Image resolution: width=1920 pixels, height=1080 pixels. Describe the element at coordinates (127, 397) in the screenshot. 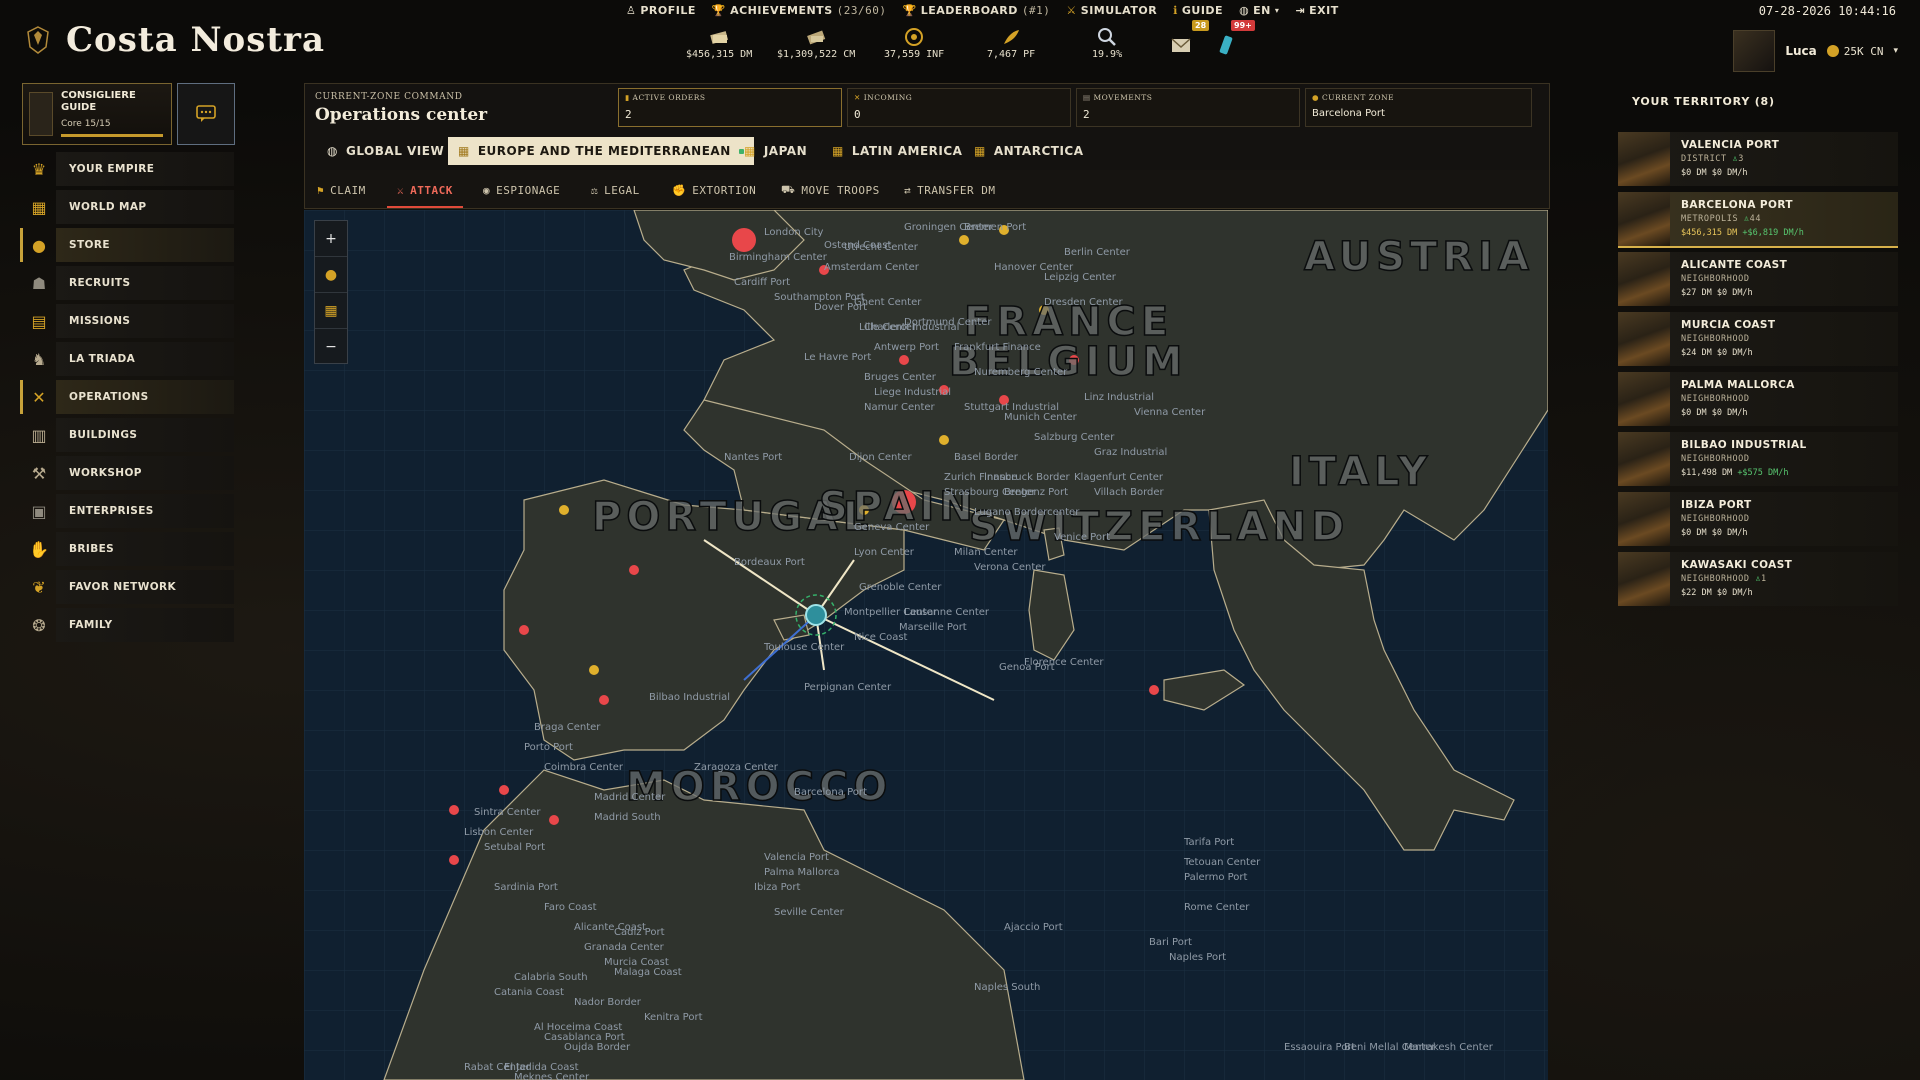

I see `sidebar-item-operations: ✕ OPERATIONS` at that location.